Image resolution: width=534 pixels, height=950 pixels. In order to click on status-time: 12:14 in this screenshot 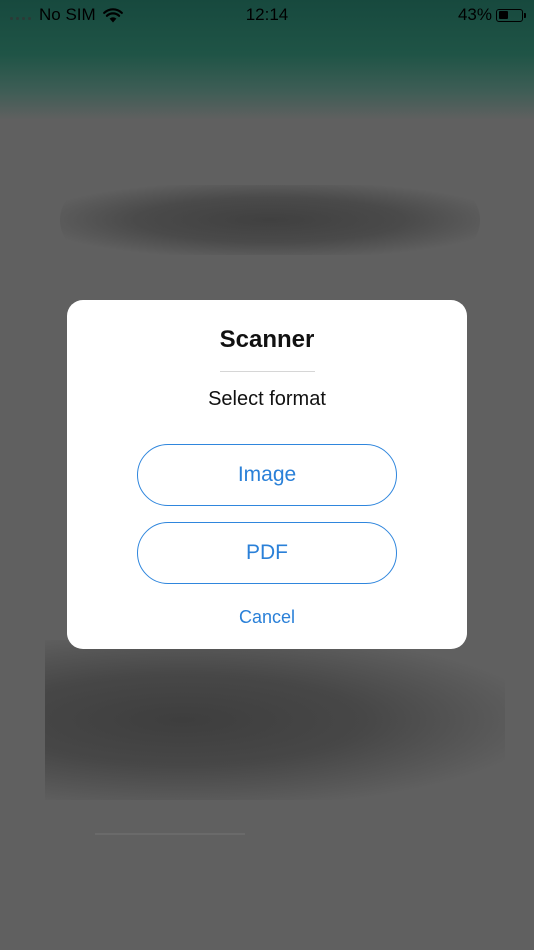, I will do `click(267, 14)`.